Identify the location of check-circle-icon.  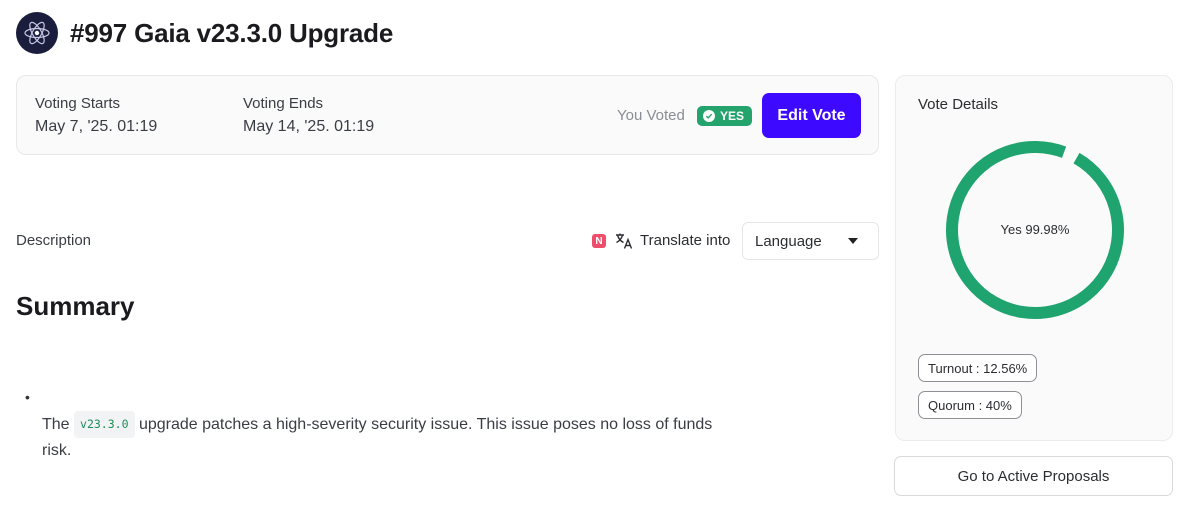
(709, 116).